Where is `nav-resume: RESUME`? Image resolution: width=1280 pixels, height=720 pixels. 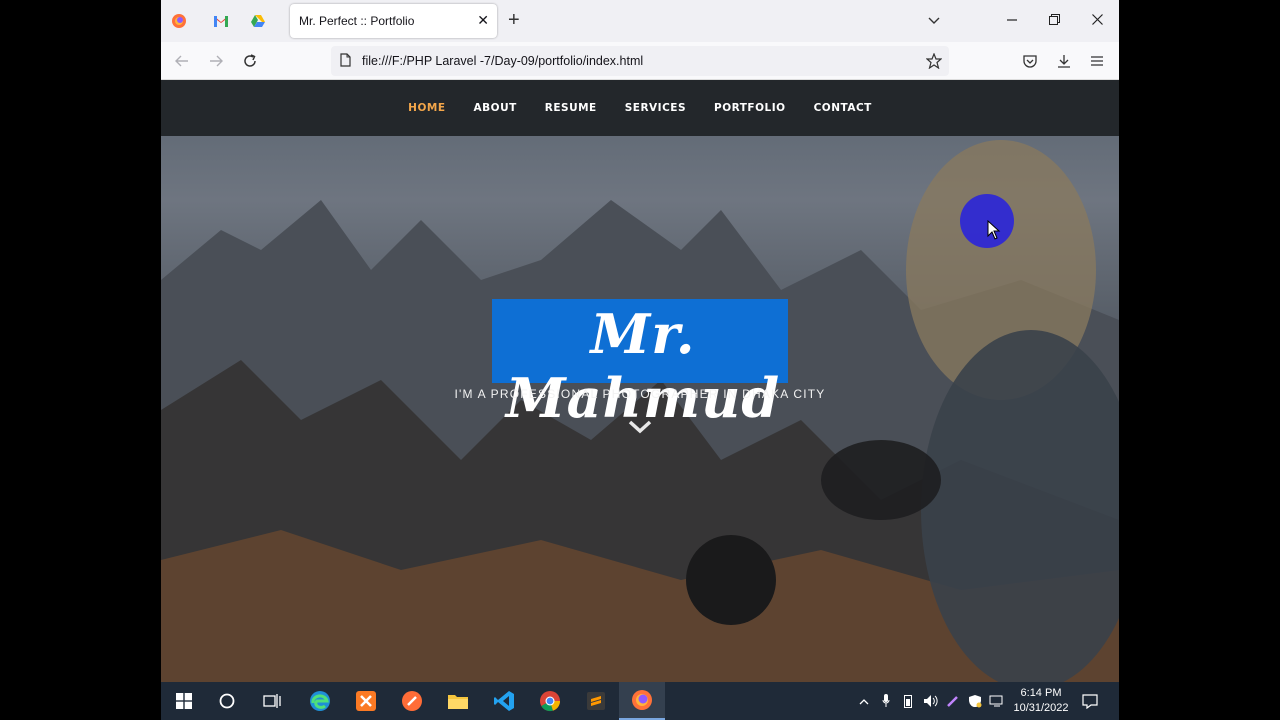 nav-resume: RESUME is located at coordinates (571, 108).